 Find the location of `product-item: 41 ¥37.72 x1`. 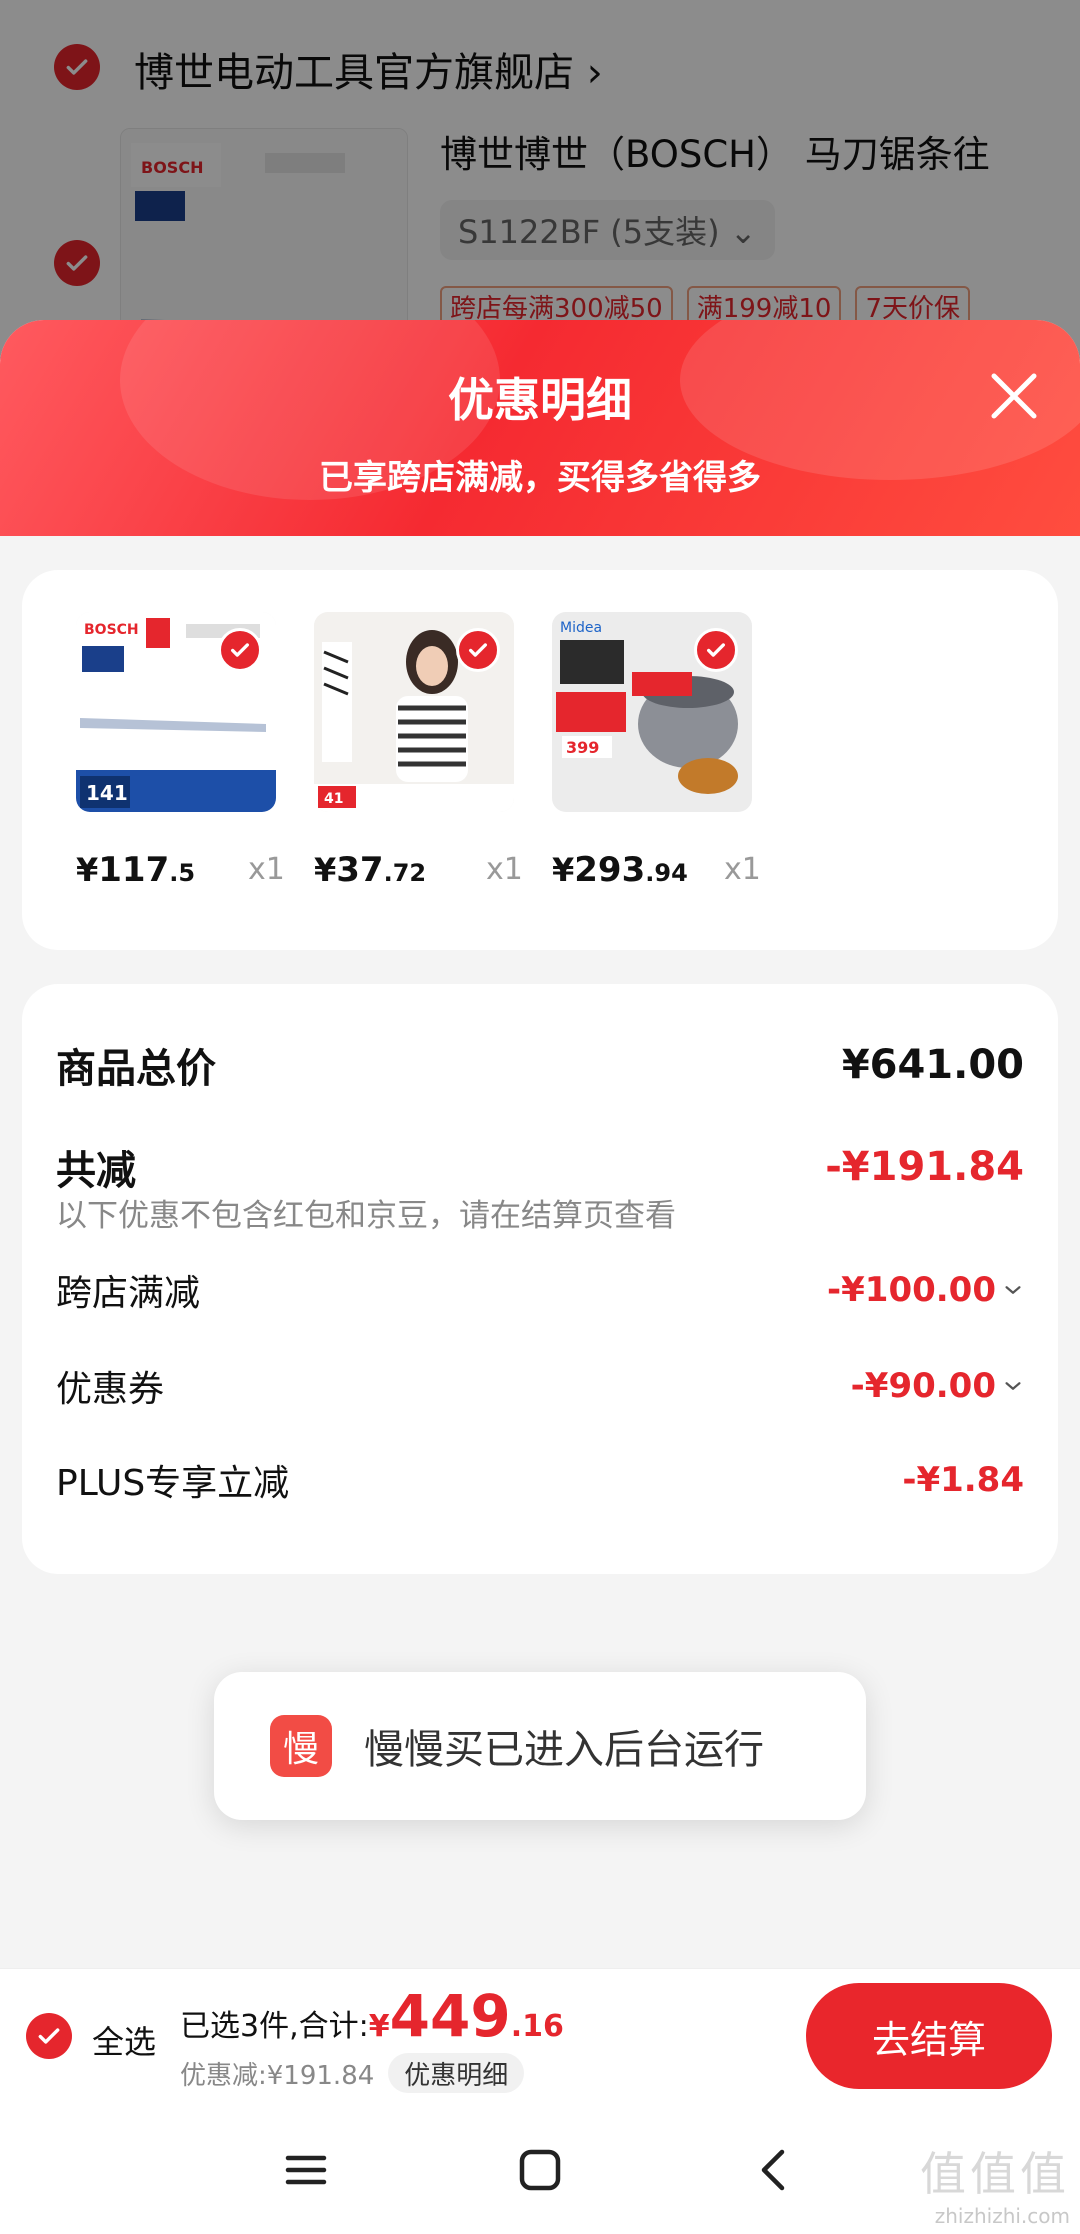

product-item: 41 ¥37.72 x1 is located at coordinates (424, 751).